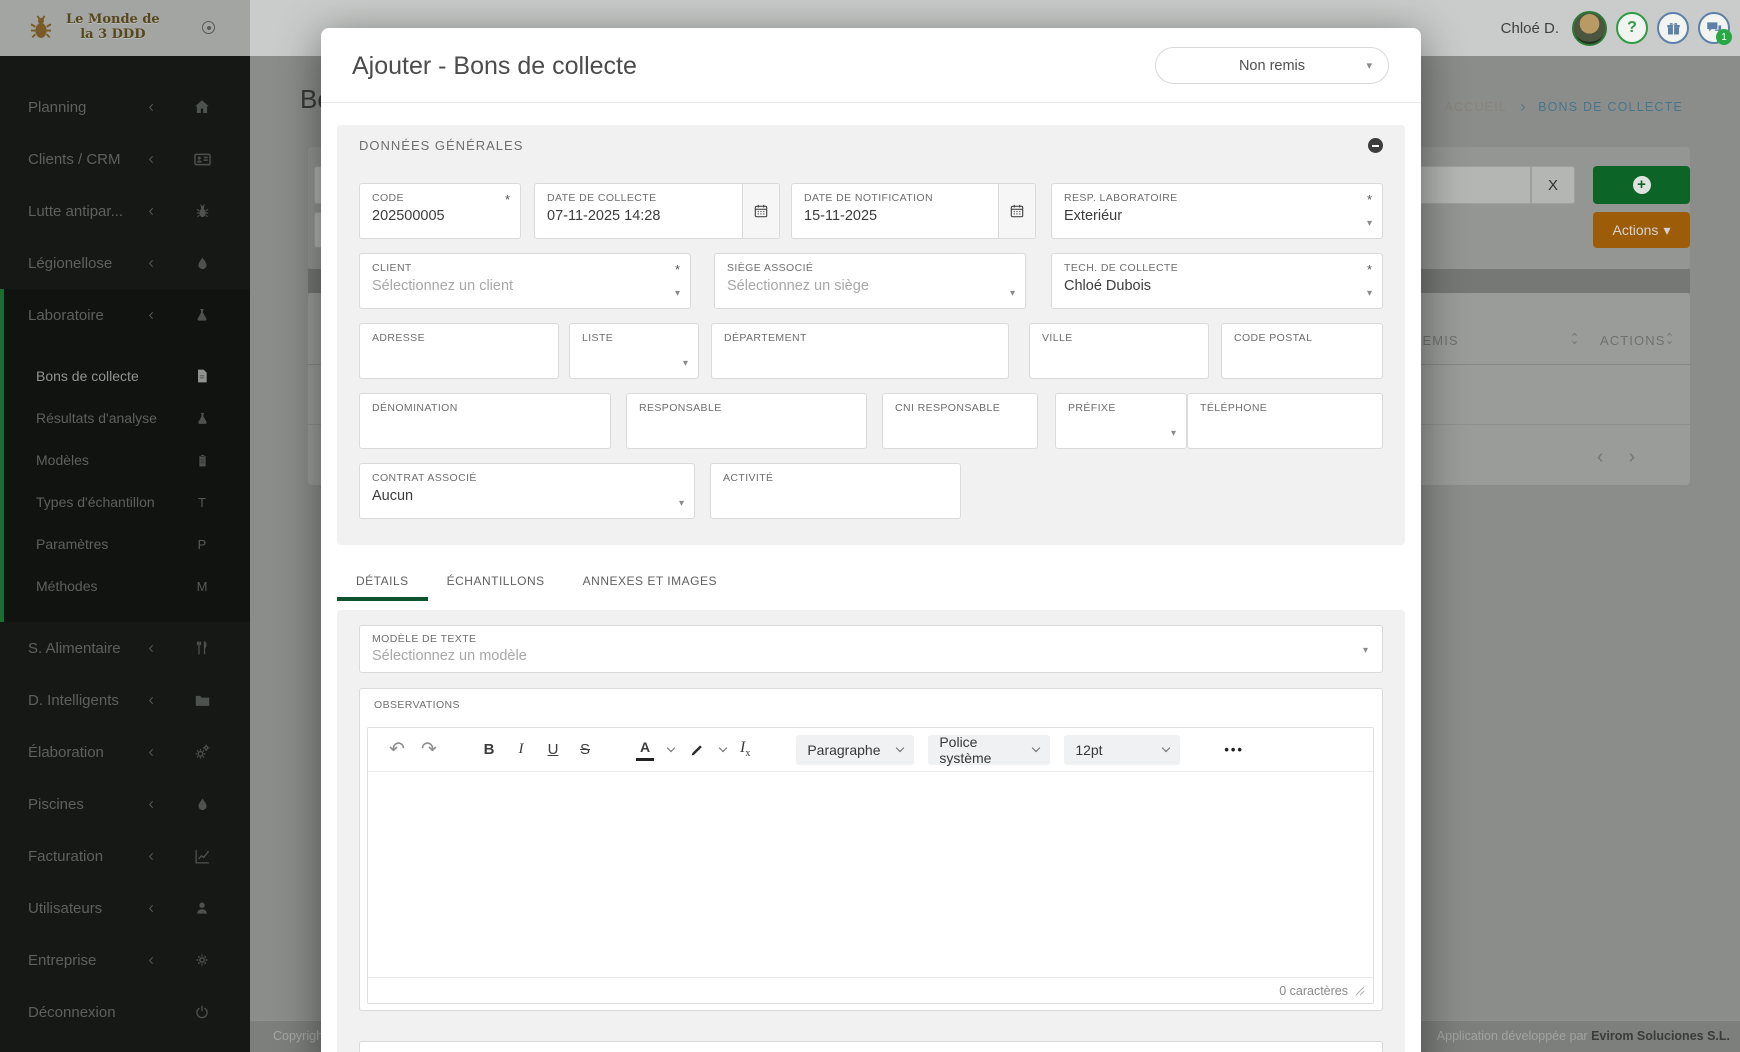 The width and height of the screenshot is (1740, 1052). What do you see at coordinates (125, 700) in the screenshot?
I see `sidebar-item-documents-intelligents: D. Intelligents` at bounding box center [125, 700].